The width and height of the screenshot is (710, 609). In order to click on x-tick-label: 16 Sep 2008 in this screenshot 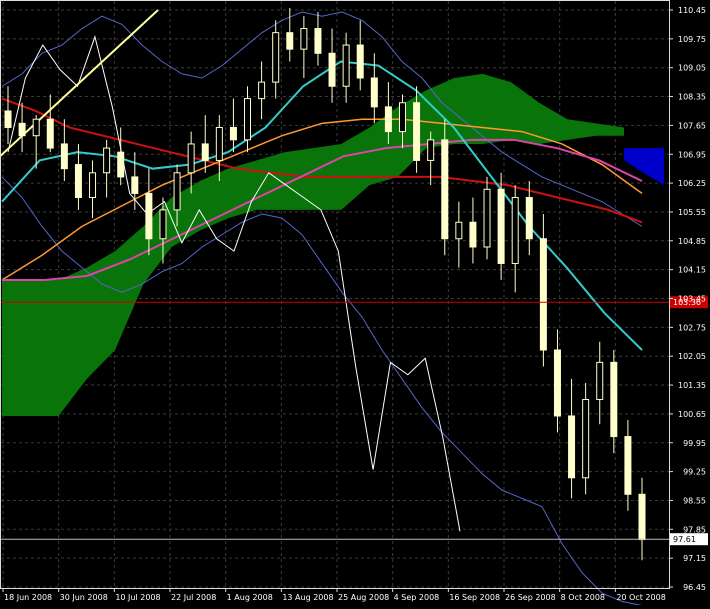, I will do `click(474, 597)`.